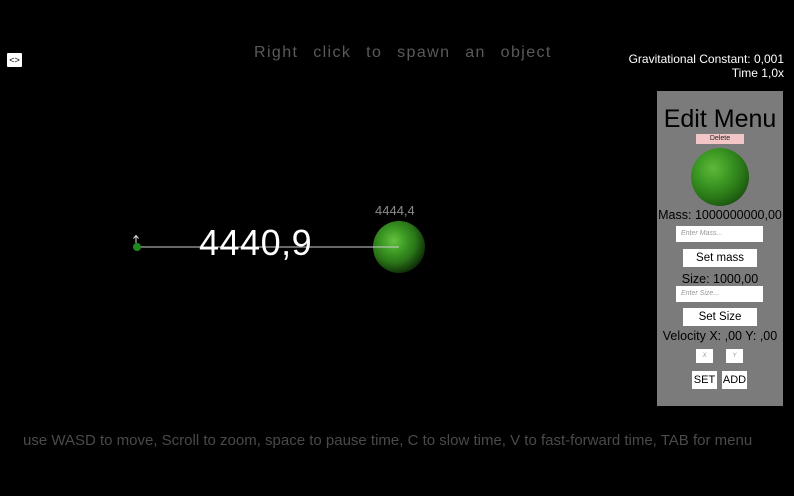 Image resolution: width=794 pixels, height=496 pixels. What do you see at coordinates (720, 177) in the screenshot?
I see `selected-planet-preview` at bounding box center [720, 177].